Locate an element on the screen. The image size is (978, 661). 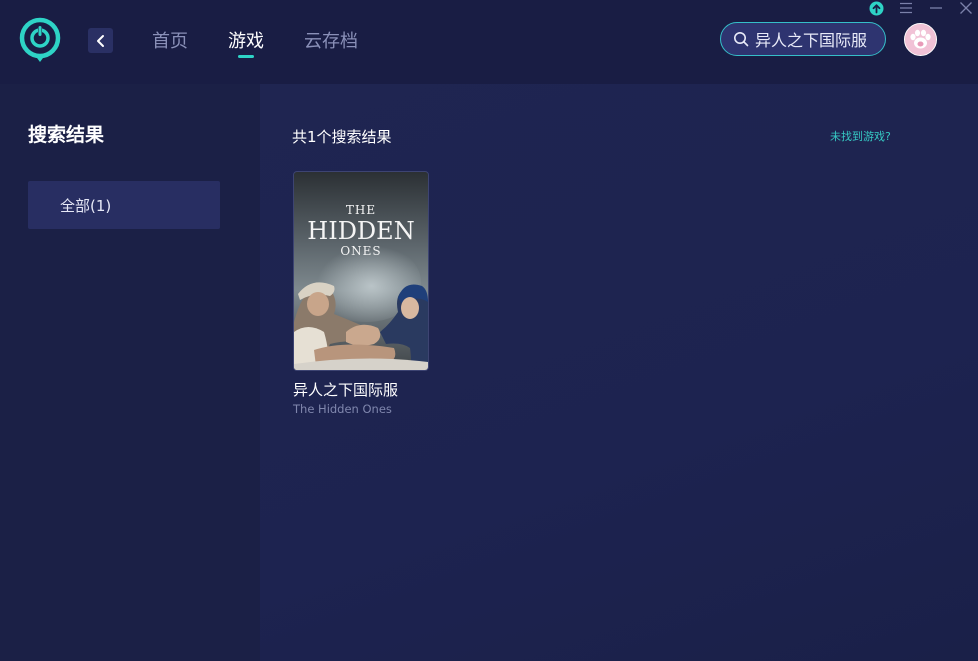
game-card: THE HIDDEN ONES 异人之下国际服 The Hidden Ones is located at coordinates (361, 293).